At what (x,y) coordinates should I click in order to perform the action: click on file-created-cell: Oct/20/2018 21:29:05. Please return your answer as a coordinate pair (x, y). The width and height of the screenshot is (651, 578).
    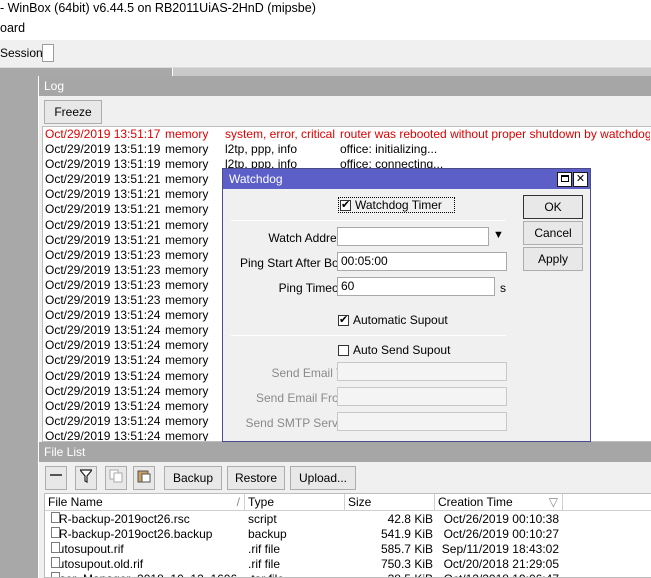
    Looking at the image, I should click on (501, 564).